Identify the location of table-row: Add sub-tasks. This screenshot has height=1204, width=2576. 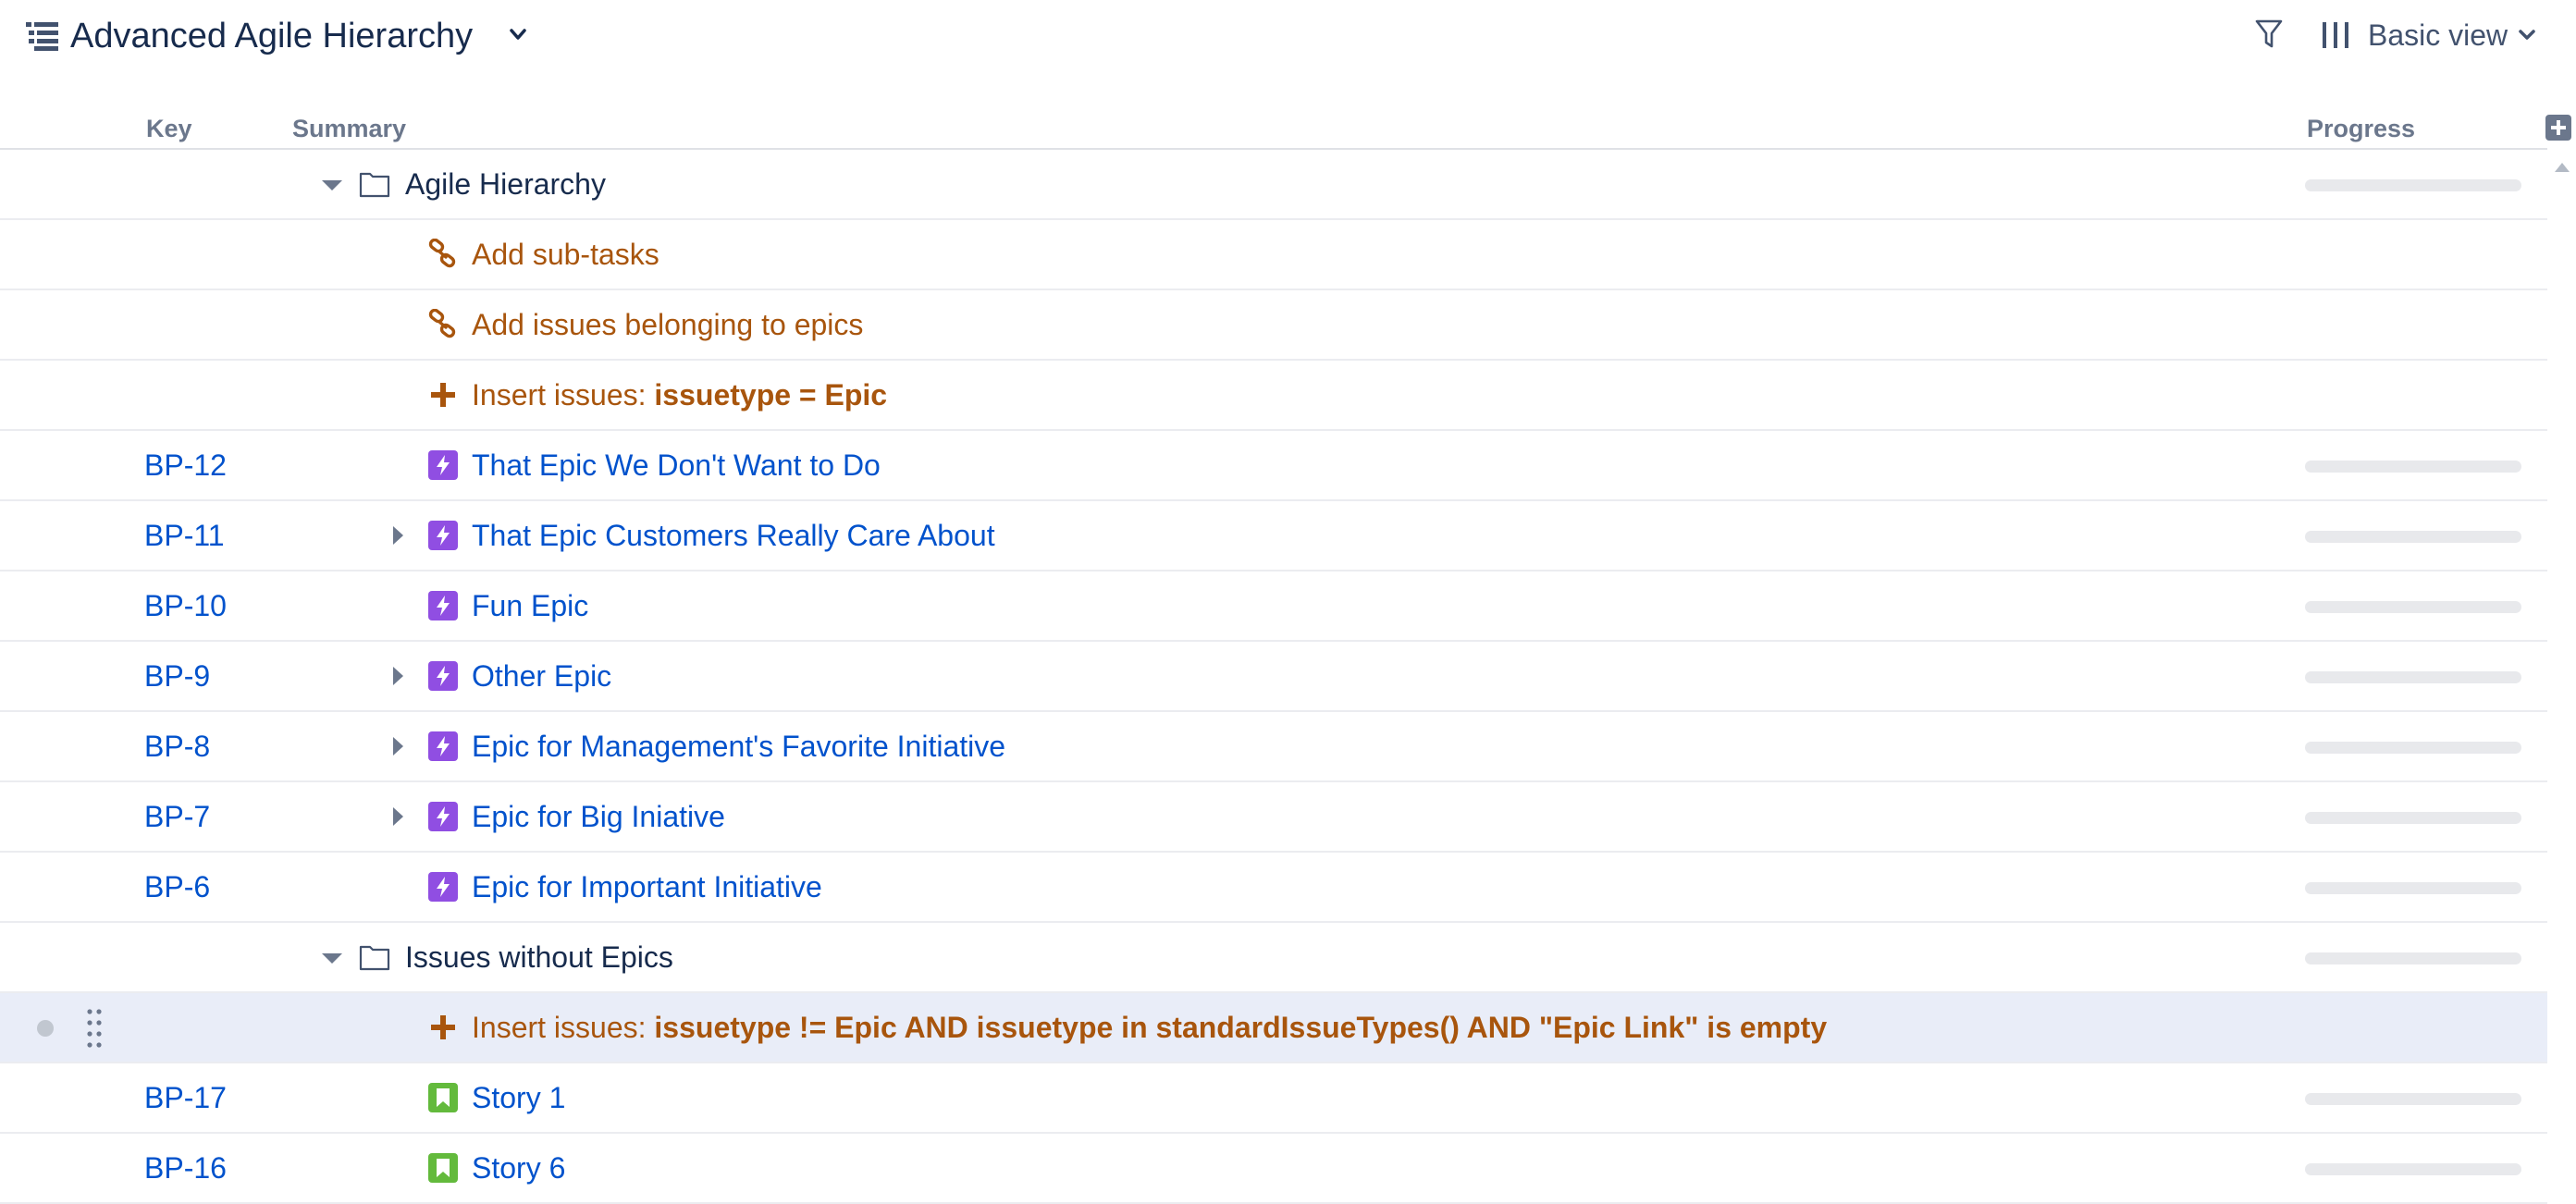
(1273, 255).